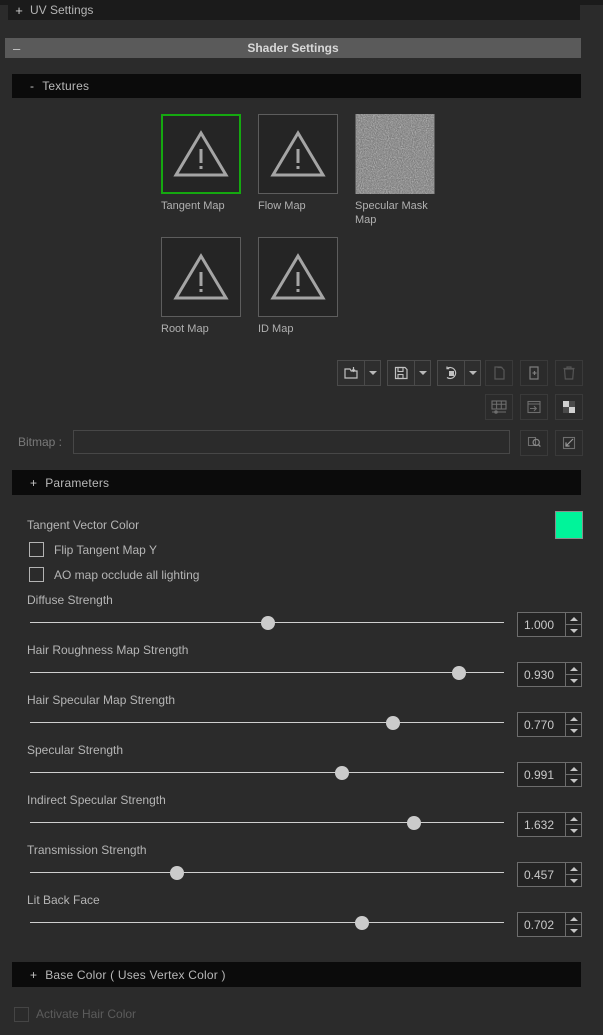 The width and height of the screenshot is (603, 1035). I want to click on arrow-into-box-icon, so click(569, 443).